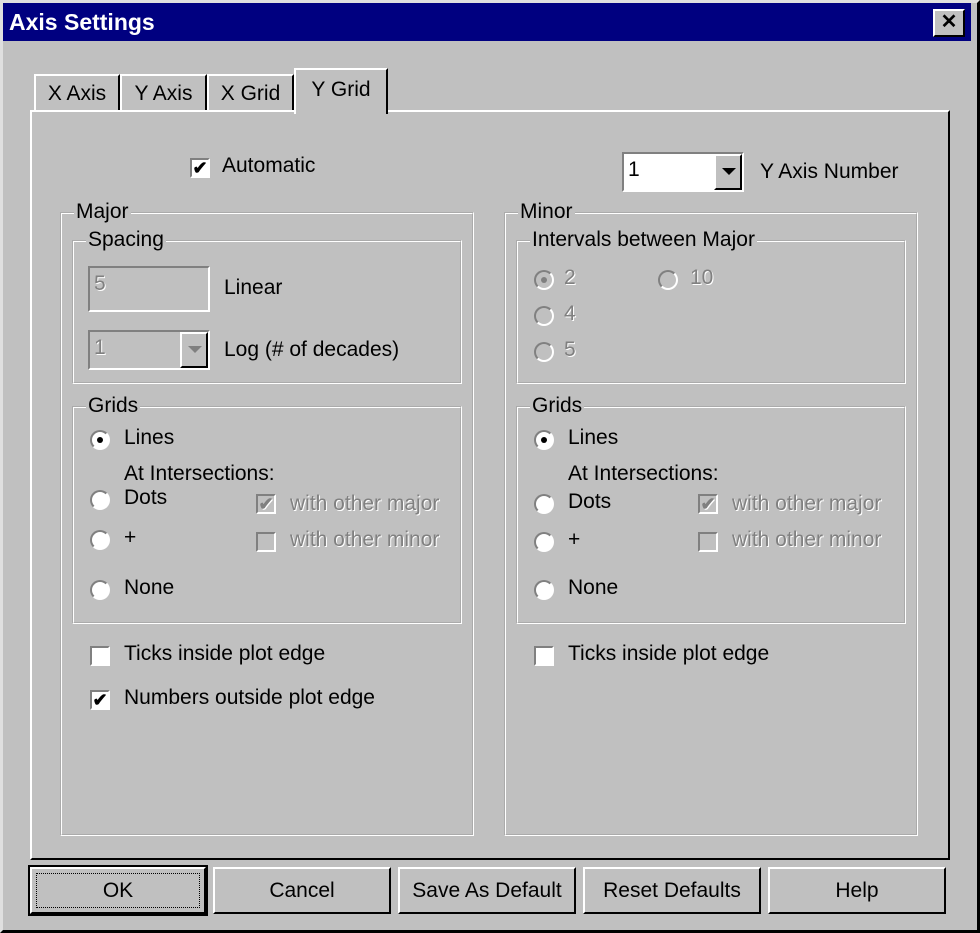 Image resolution: width=980 pixels, height=933 pixels. What do you see at coordinates (702, 277) in the screenshot?
I see `interval-10-label: 10` at bounding box center [702, 277].